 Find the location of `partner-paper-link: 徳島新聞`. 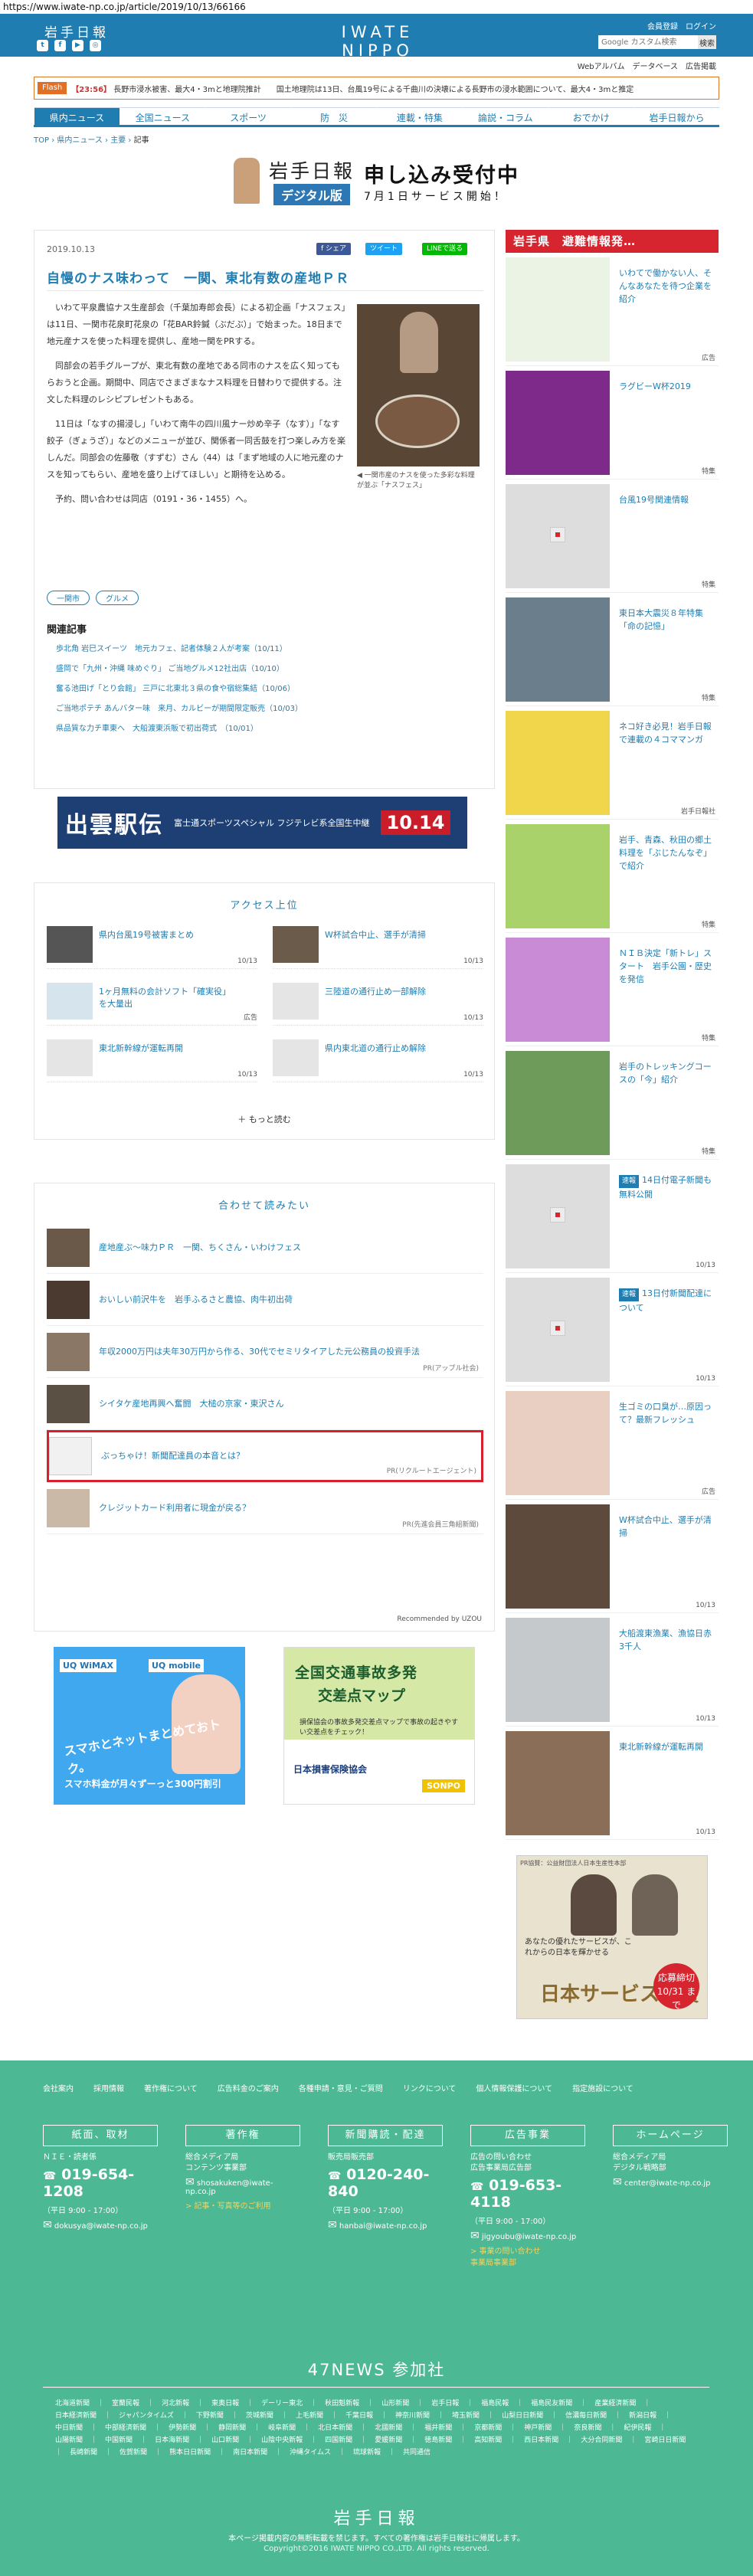

partner-paper-link: 徳島新聞 is located at coordinates (438, 2440).